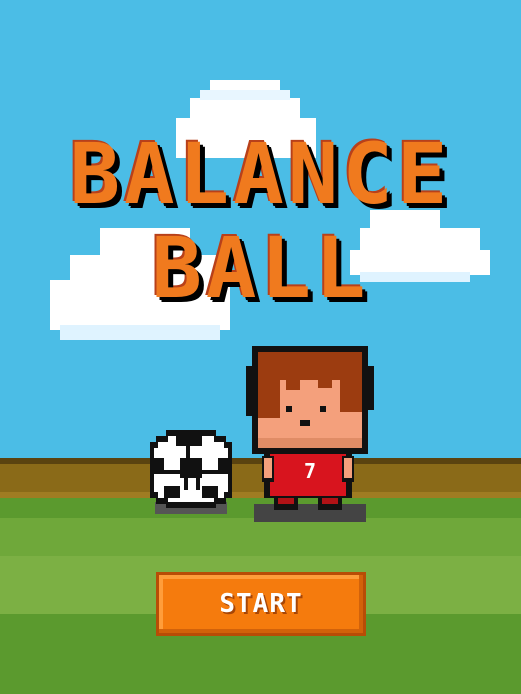 The width and height of the screenshot is (521, 694). Describe the element at coordinates (260, 268) in the screenshot. I see `game-title-line-2: BALL` at that location.